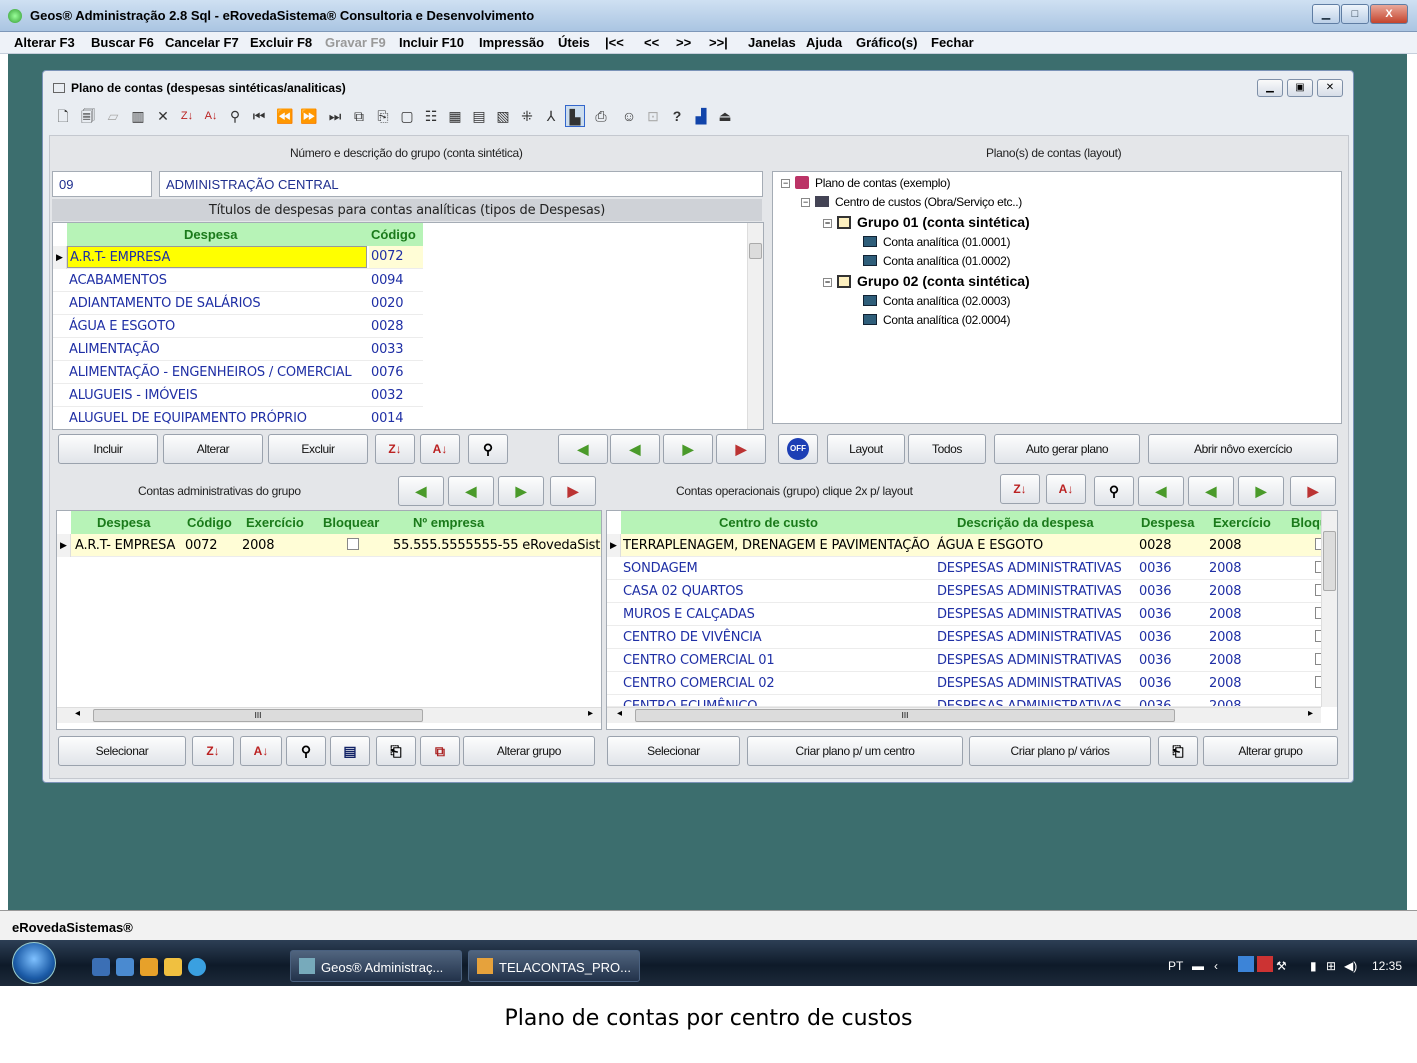 The image size is (1417, 1063). Describe the element at coordinates (479, 116) in the screenshot. I see `calculator-icon: ▤` at that location.